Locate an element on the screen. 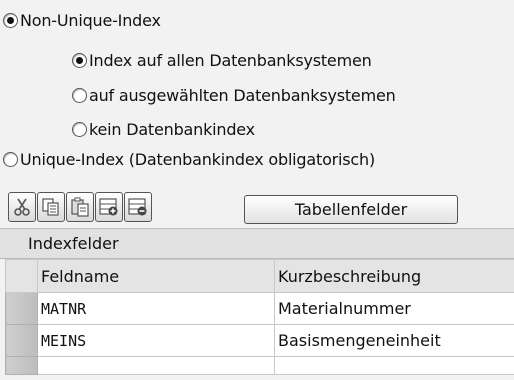 The height and width of the screenshot is (380, 514). column-header-kurzbeschreibung: Kurzbeschreibung is located at coordinates (394, 276).